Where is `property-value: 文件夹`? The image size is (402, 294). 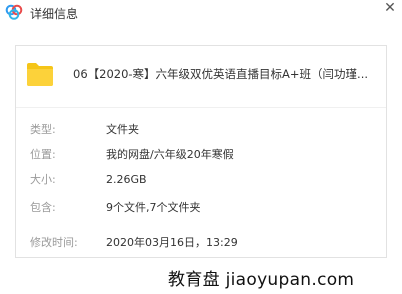
property-value: 文件夹 is located at coordinates (122, 129).